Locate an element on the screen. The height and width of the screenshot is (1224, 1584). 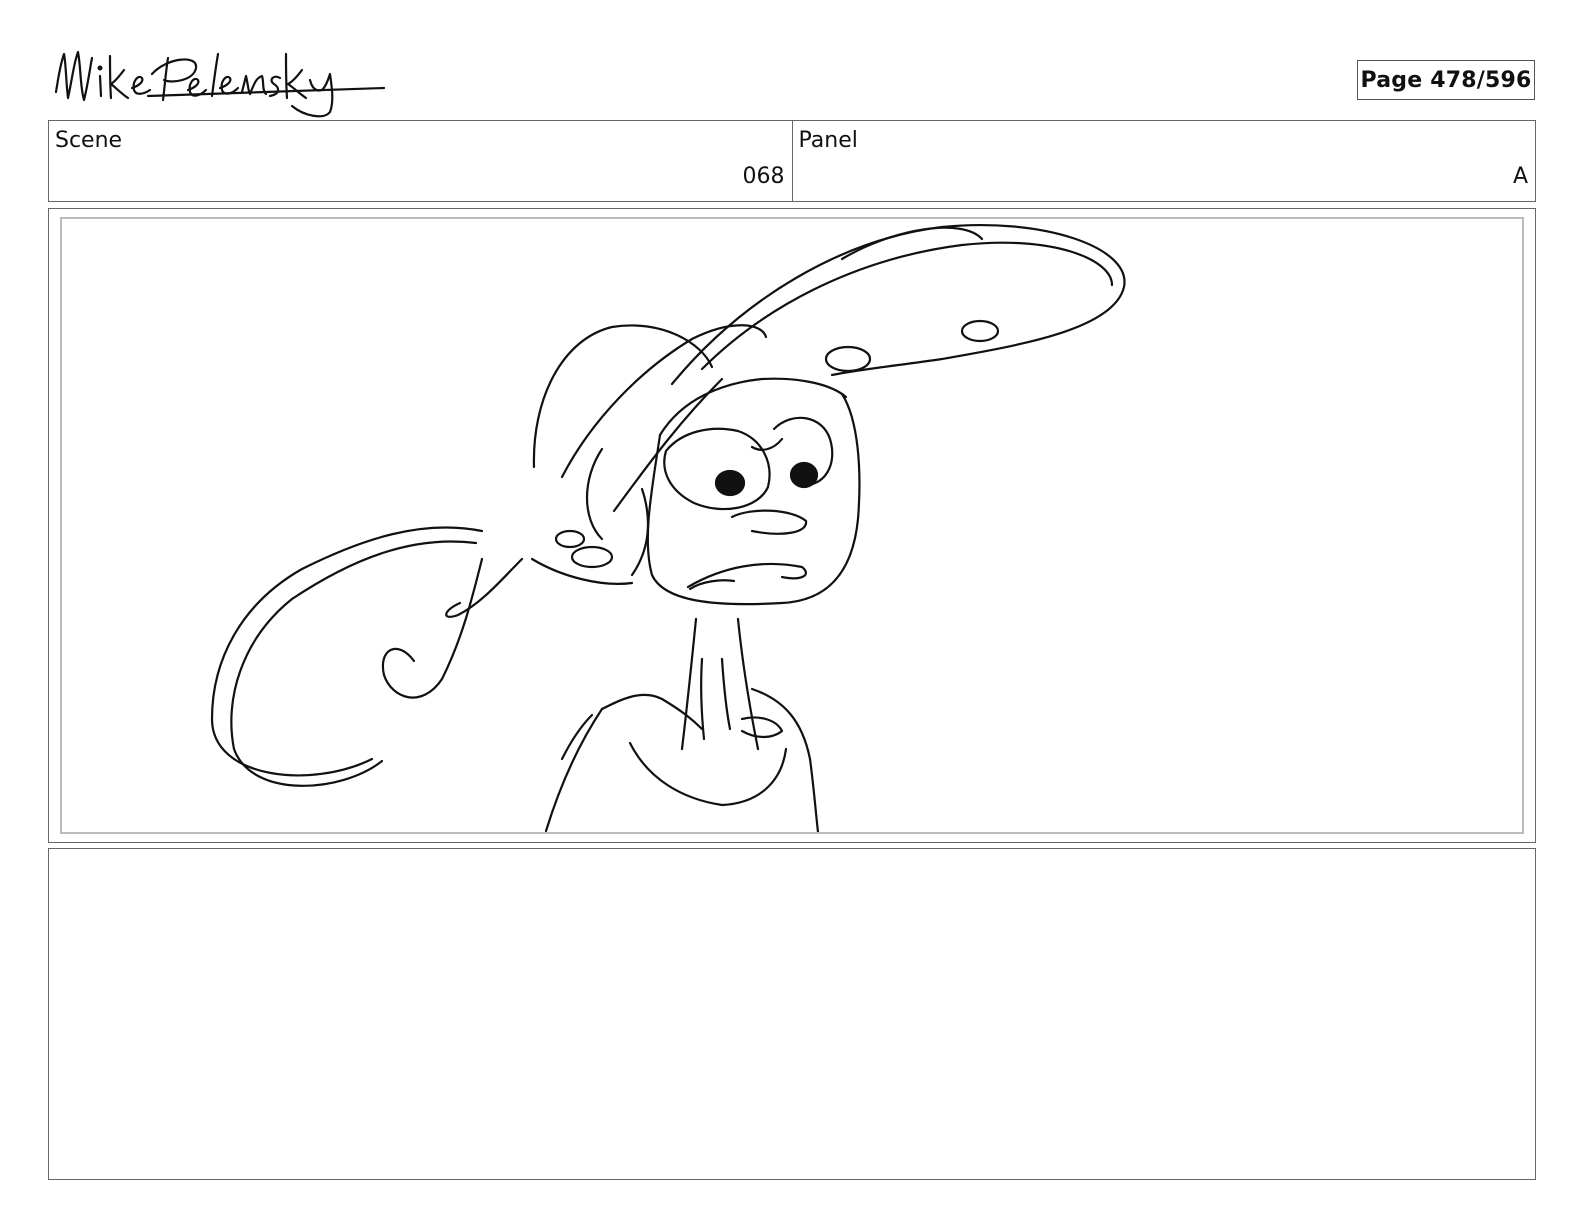
scene-cell: Scene 068 is located at coordinates (420, 161).